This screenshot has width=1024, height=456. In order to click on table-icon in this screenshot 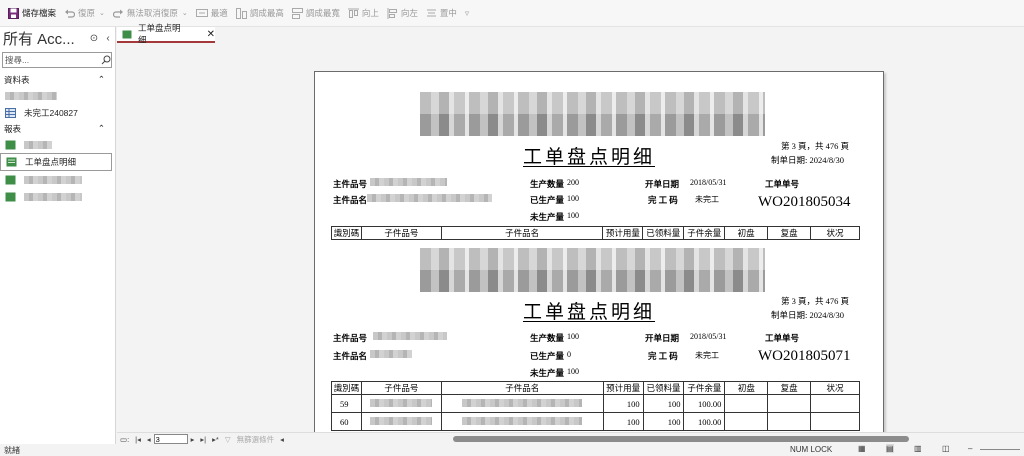, I will do `click(10, 112)`.